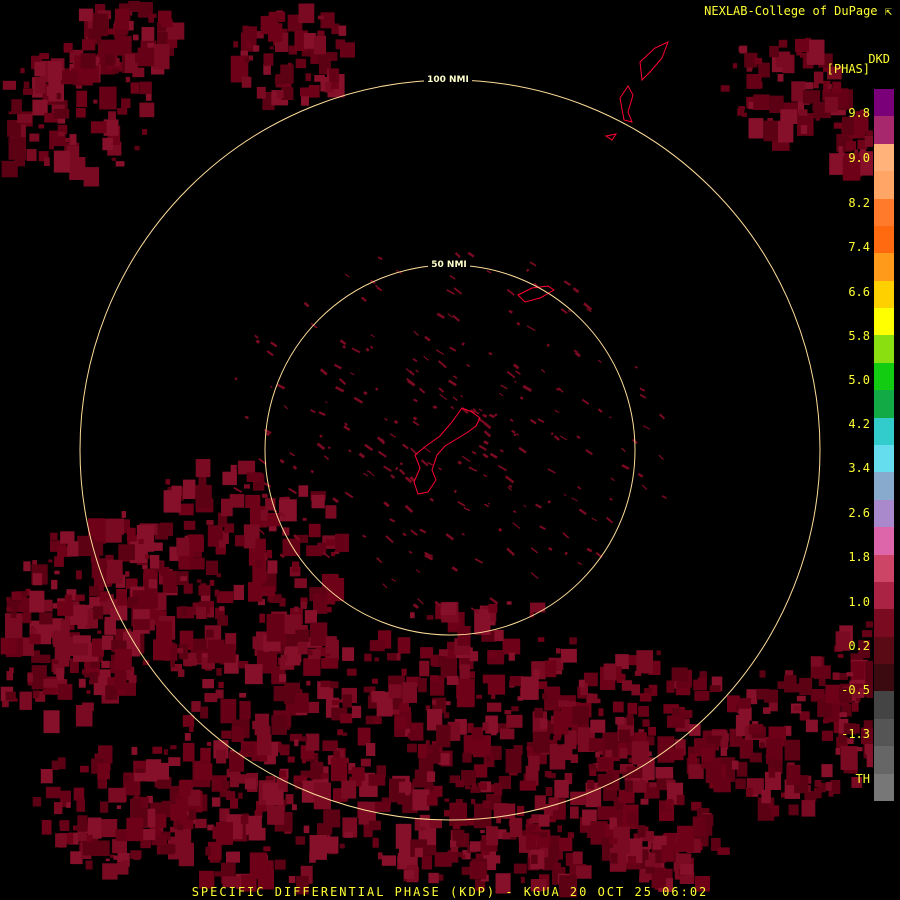 The image size is (900, 900). What do you see at coordinates (791, 11) in the screenshot?
I see `credit-text: NEXLAB-College of DuPage` at bounding box center [791, 11].